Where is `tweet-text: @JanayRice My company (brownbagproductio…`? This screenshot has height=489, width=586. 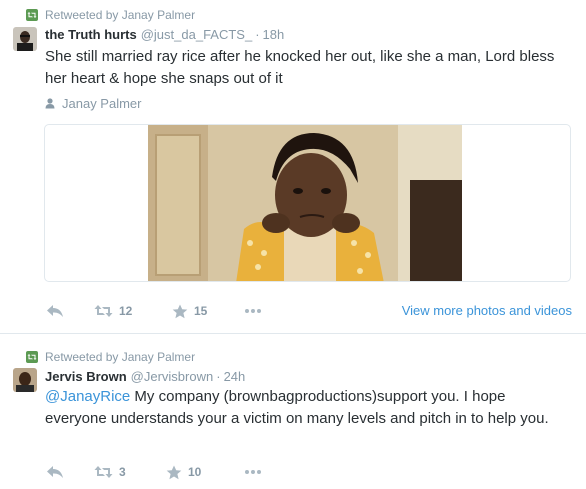 tweet-text: @JanayRice My company (brownbagproductio… is located at coordinates (307, 408).